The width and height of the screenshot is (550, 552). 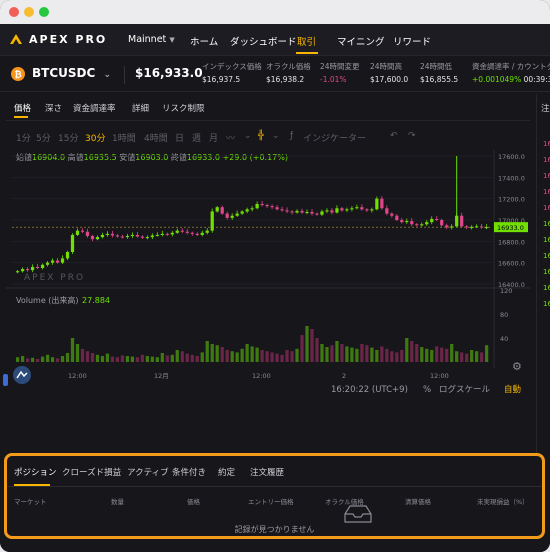 What do you see at coordinates (29, 12) in the screenshot?
I see `minimize-window-button` at bounding box center [29, 12].